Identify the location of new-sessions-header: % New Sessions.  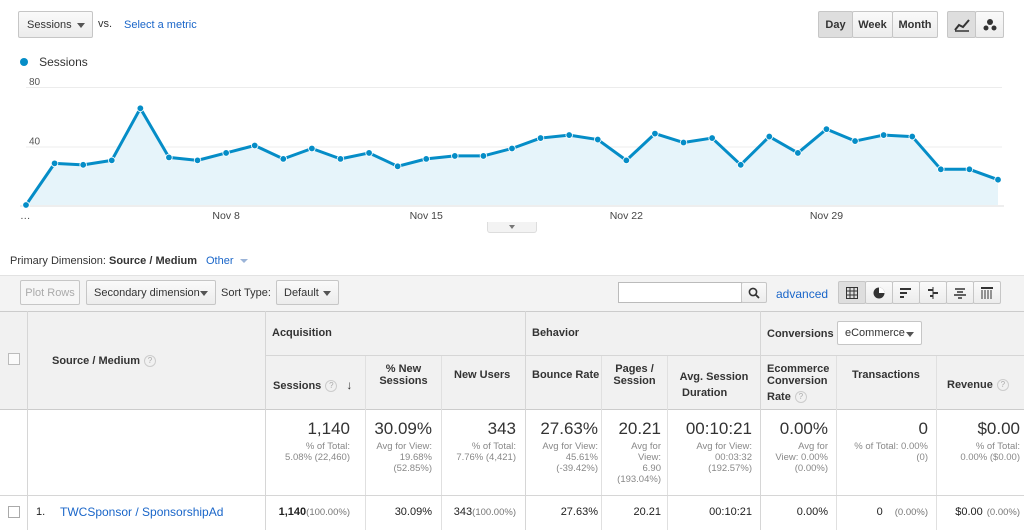
(403, 375).